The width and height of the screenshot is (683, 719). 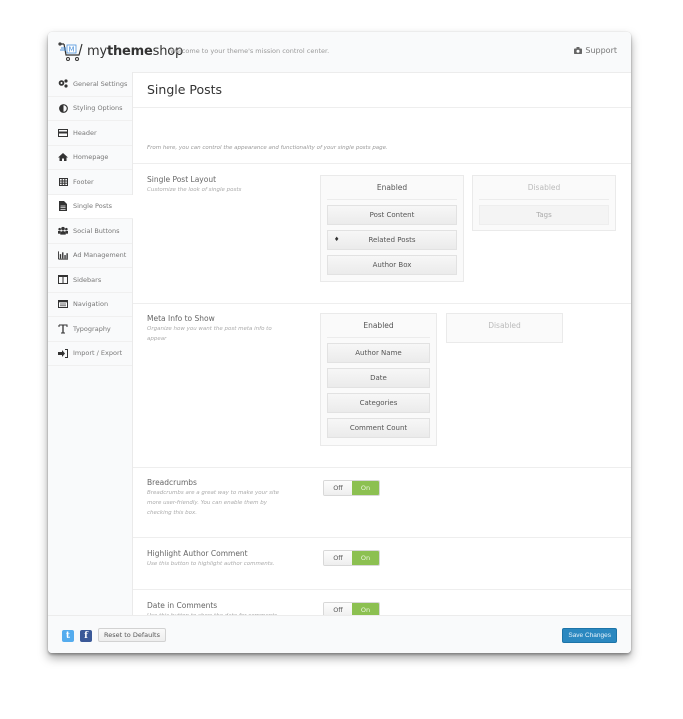 I want to click on sidebar-item-typography: Typography, so click(x=90, y=329).